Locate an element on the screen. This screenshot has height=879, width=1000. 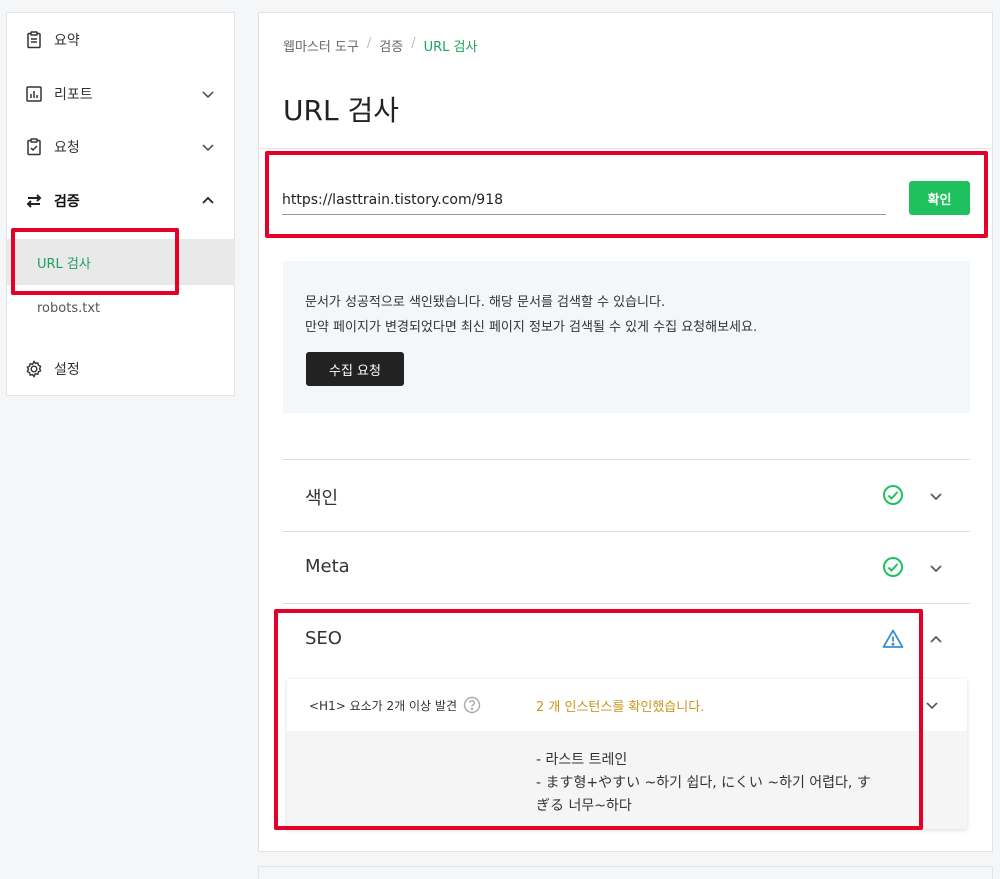
seo-rule-row: <H1> 요소가 2개 이상 발견 2 개 인스턴스를 확인했습니다. is located at coordinates (627, 705).